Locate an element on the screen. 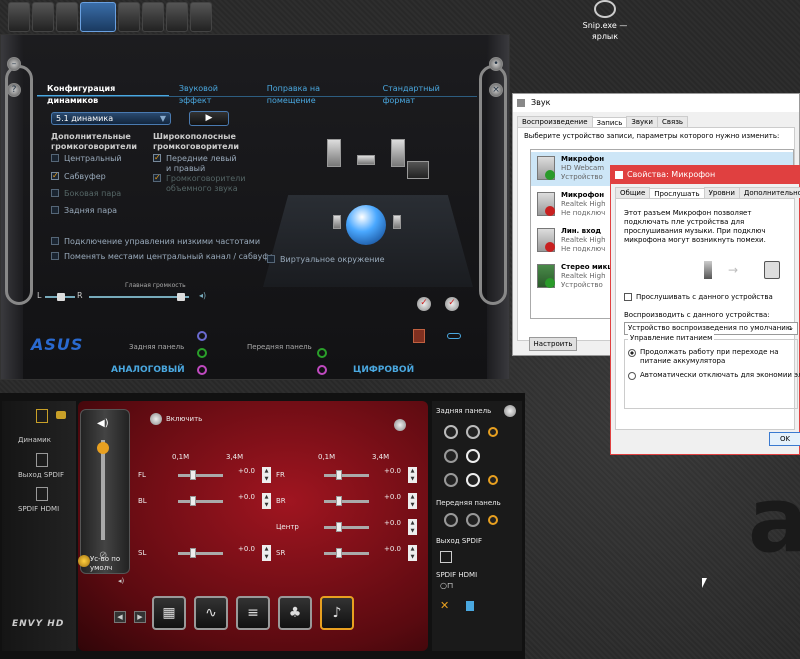  apply-icon: ✓ is located at coordinates (424, 304).